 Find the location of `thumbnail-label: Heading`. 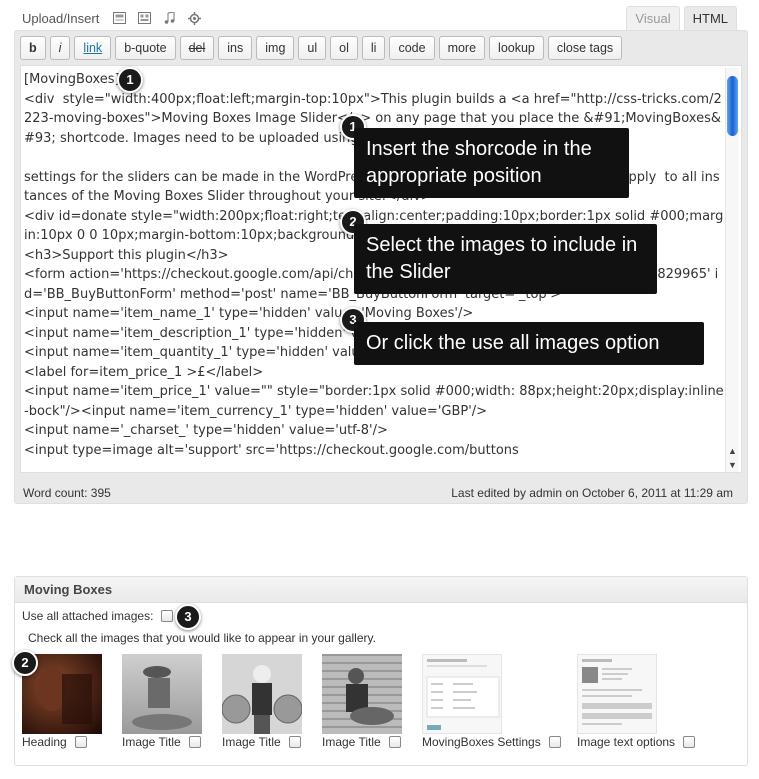

thumbnail-label: Heading is located at coordinates (44, 742).